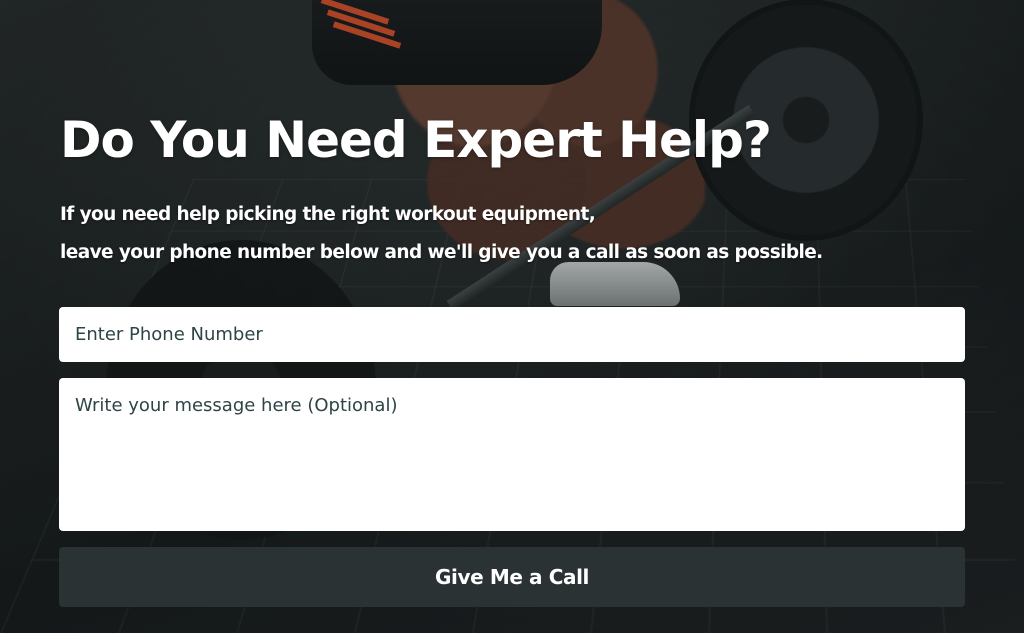 The image size is (1024, 633). I want to click on phone-number-input, so click(512, 334).